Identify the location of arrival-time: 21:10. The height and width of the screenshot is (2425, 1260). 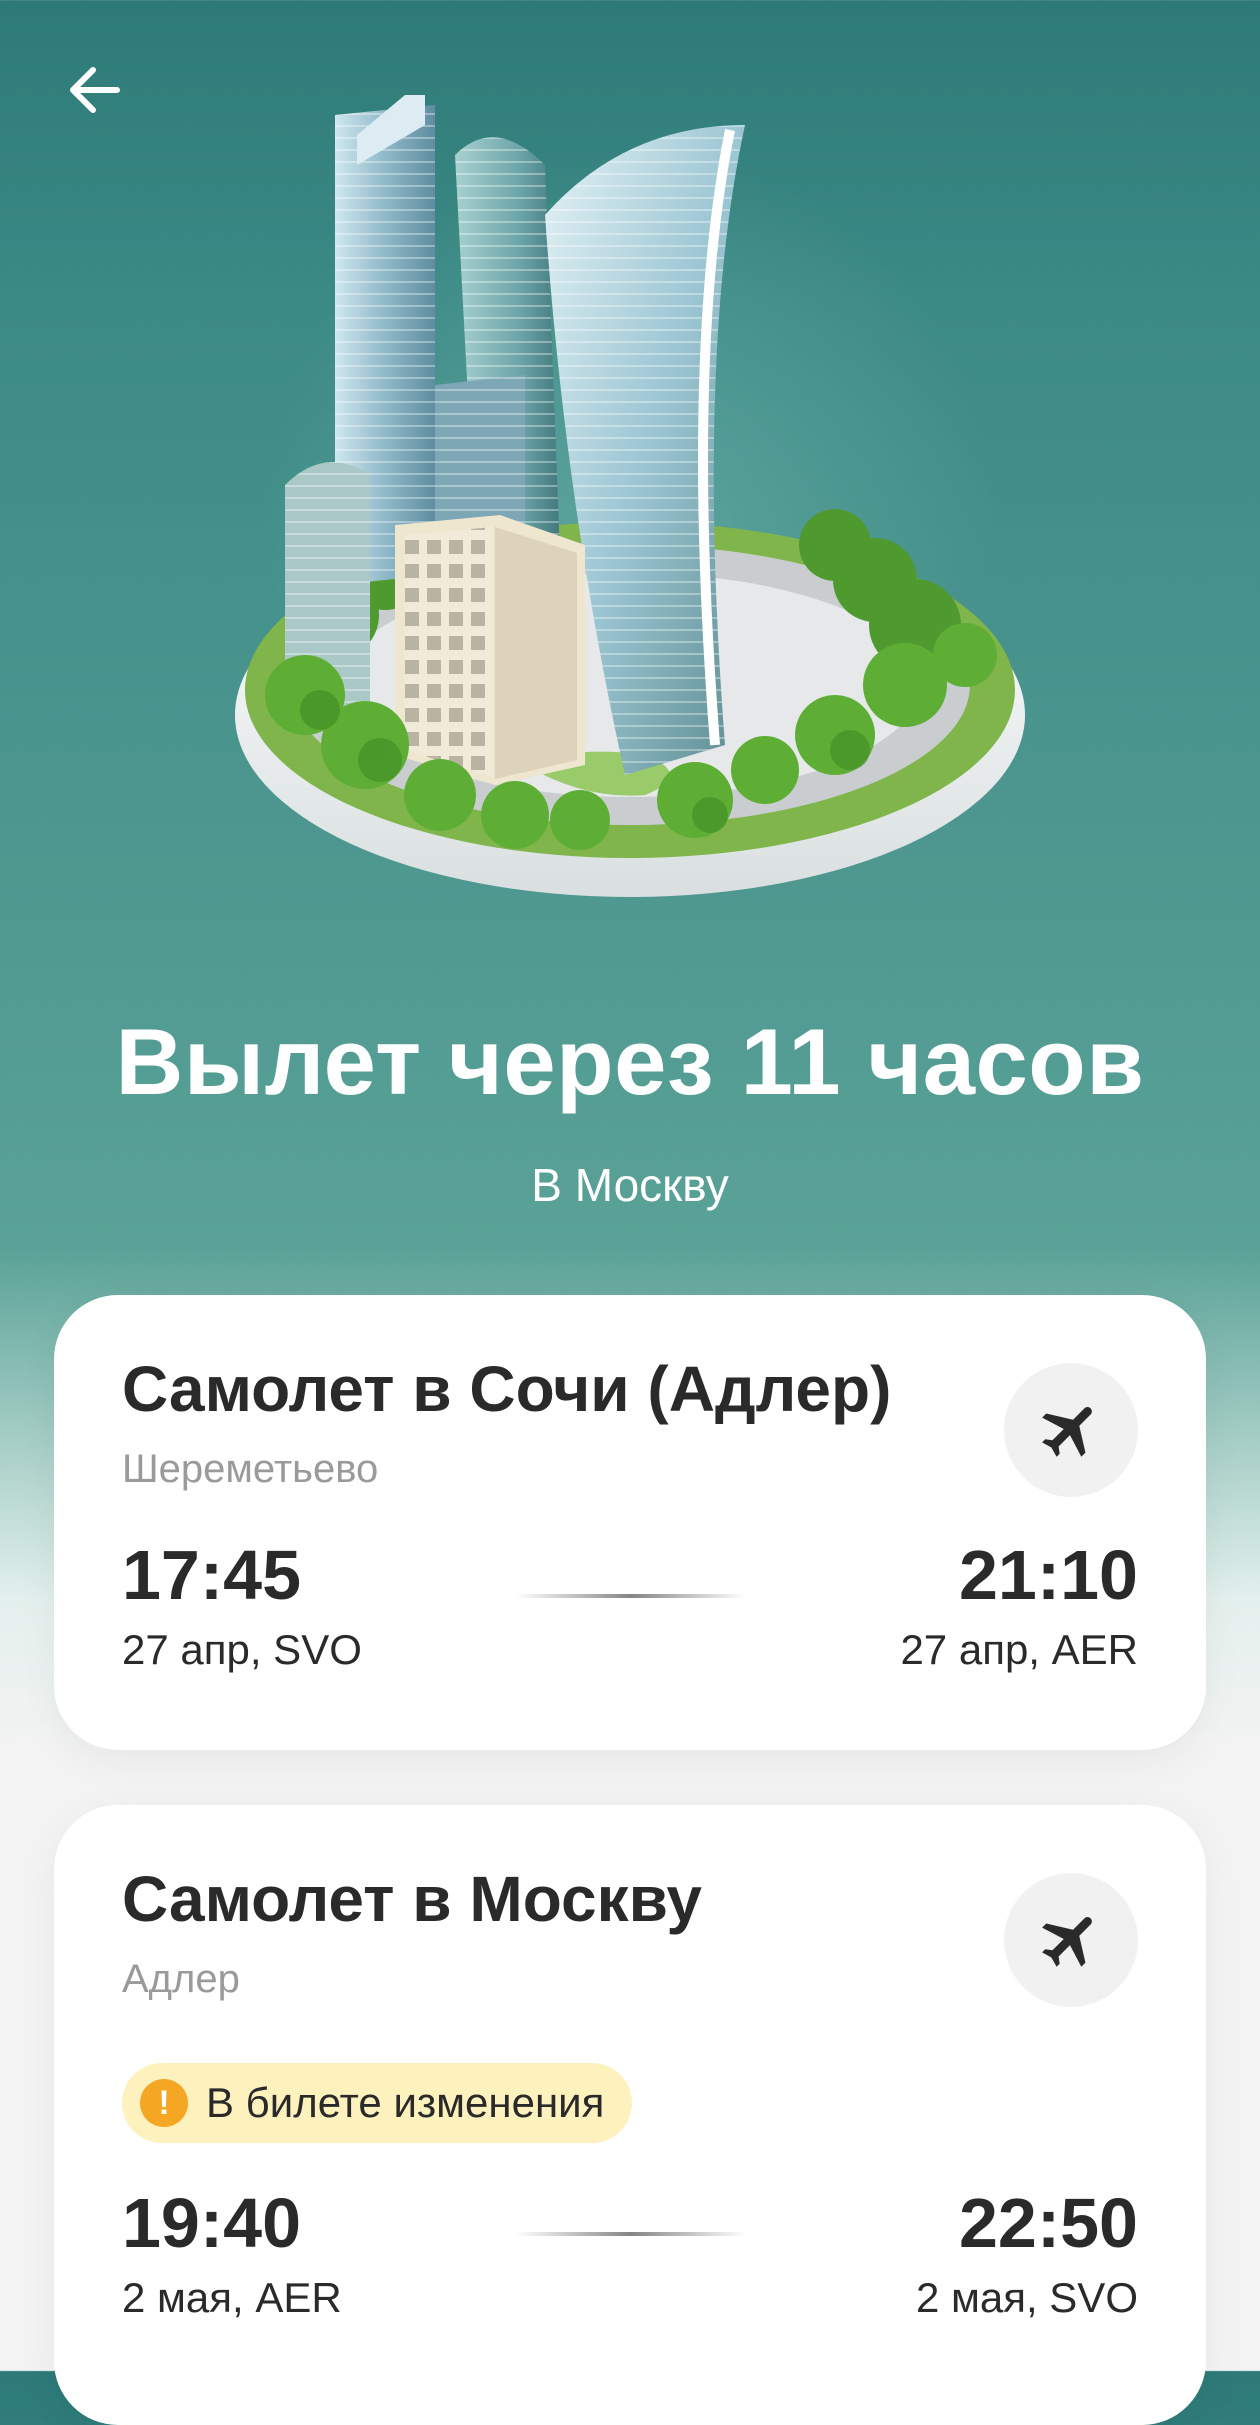
(1048, 1575).